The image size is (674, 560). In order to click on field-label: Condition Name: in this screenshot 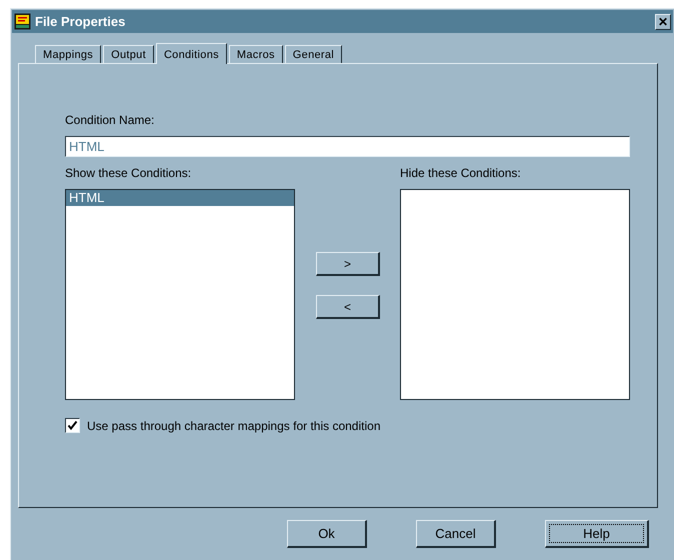, I will do `click(110, 120)`.